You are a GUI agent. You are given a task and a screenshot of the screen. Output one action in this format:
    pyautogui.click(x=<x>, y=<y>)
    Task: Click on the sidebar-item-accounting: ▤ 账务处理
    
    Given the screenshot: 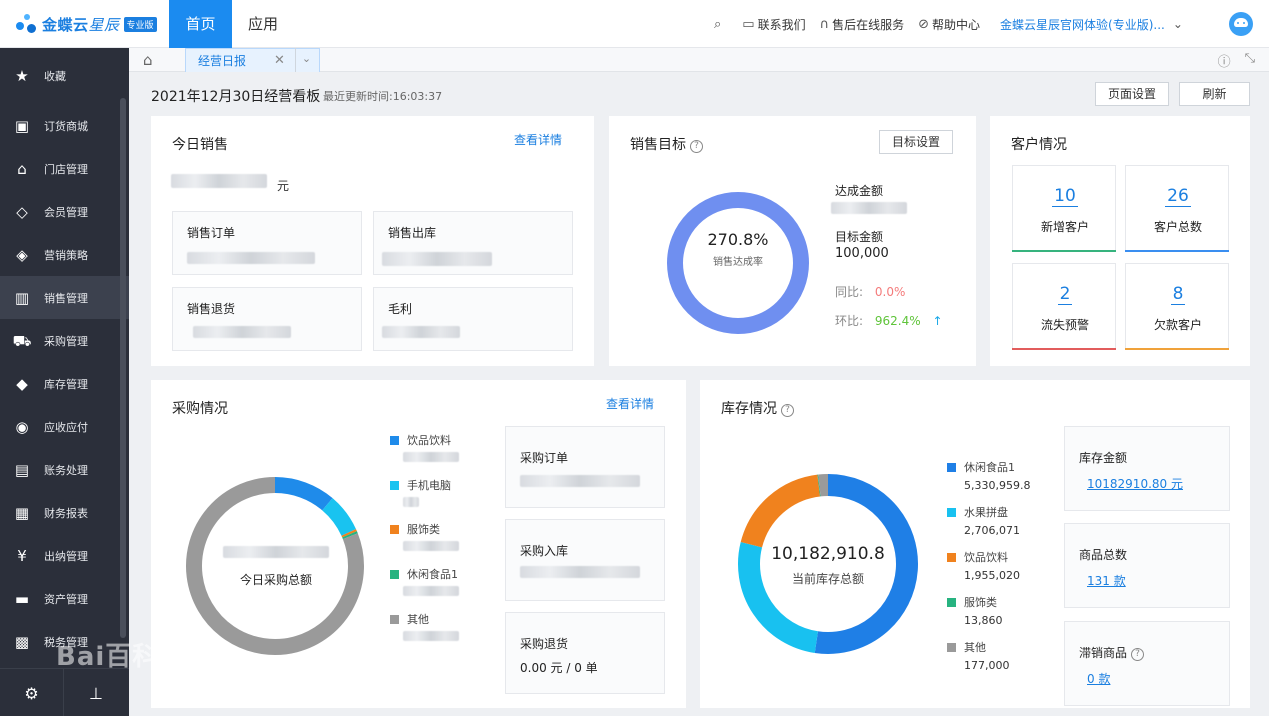 What is the action you would take?
    pyautogui.click(x=64, y=469)
    